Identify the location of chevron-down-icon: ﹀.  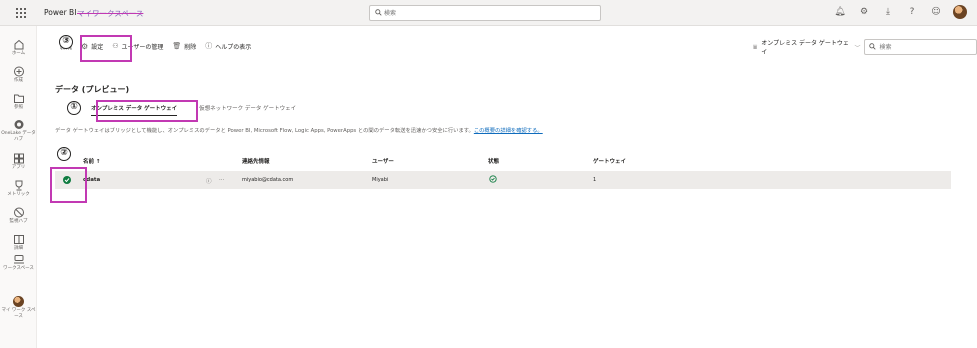
(857, 47).